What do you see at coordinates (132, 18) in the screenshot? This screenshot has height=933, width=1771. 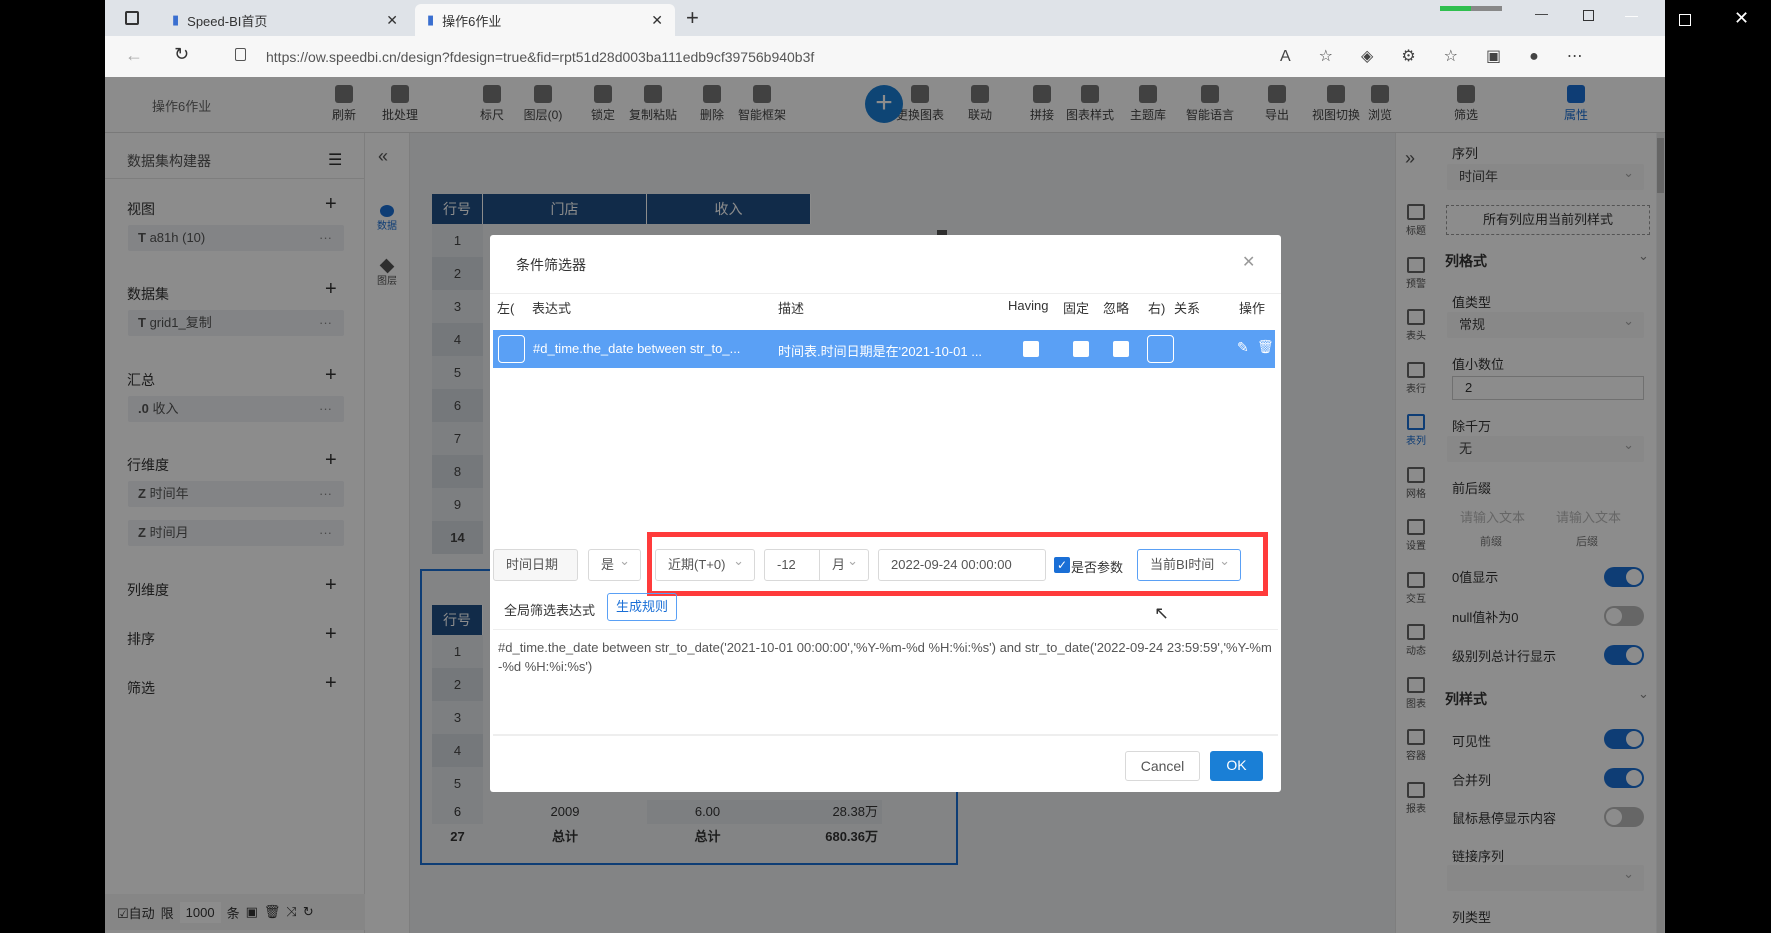 I see `sidebar-toggle-icon` at bounding box center [132, 18].